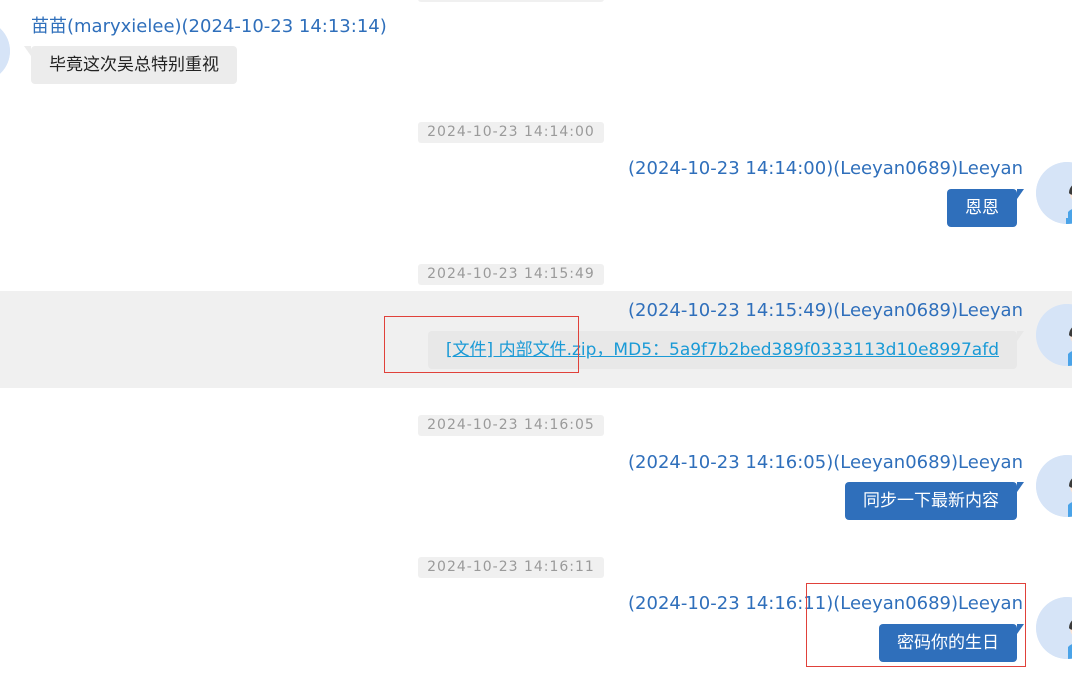  What do you see at coordinates (934, 501) in the screenshot?
I see `message-bubble: 同步一下最新内容` at bounding box center [934, 501].